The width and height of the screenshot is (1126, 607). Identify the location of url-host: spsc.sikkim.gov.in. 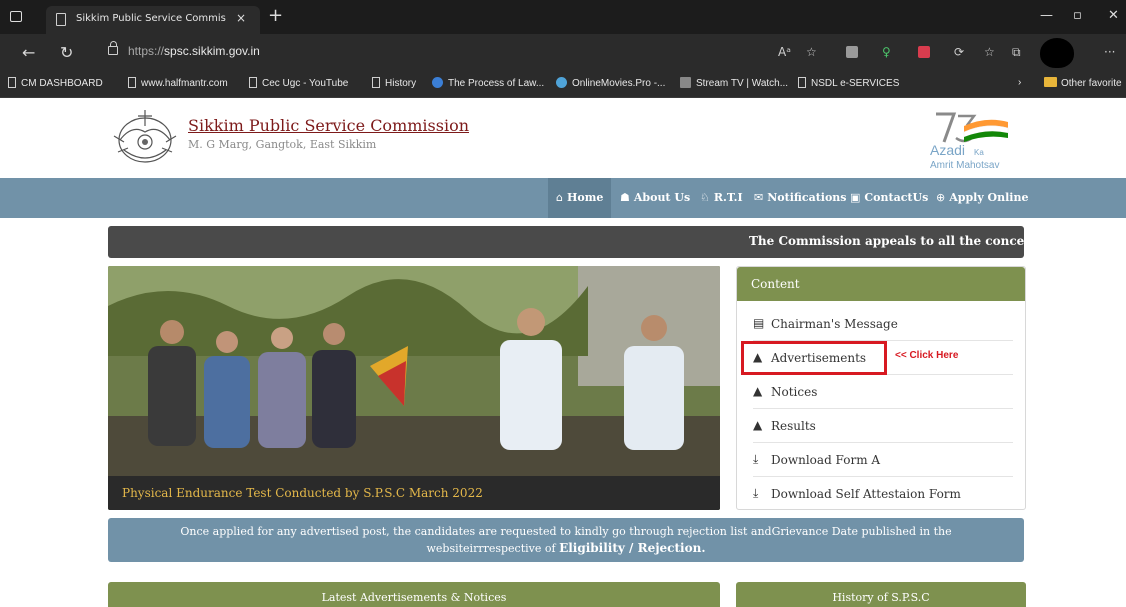
(212, 51).